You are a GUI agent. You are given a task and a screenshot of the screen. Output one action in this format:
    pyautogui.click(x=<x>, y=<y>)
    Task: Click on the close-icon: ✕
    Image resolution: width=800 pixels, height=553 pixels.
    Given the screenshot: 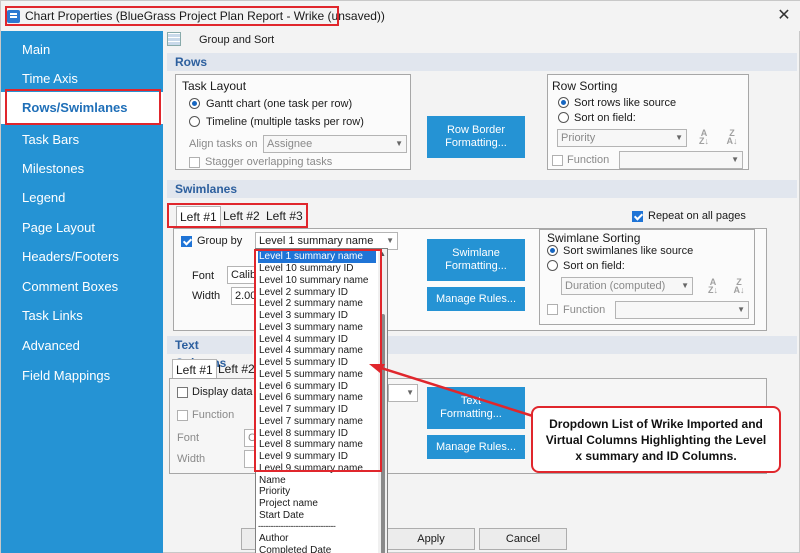 What is the action you would take?
    pyautogui.click(x=784, y=16)
    